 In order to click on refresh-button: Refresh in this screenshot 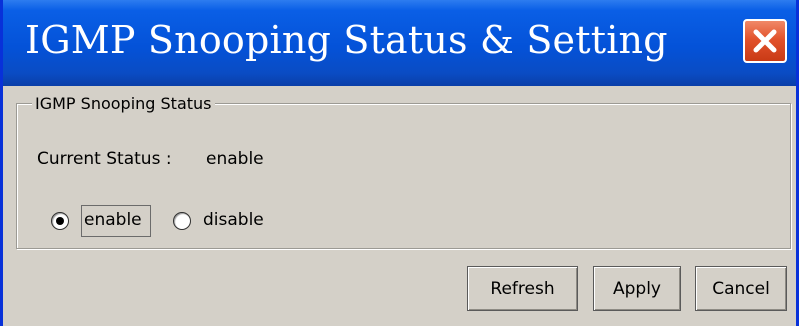, I will do `click(522, 288)`.